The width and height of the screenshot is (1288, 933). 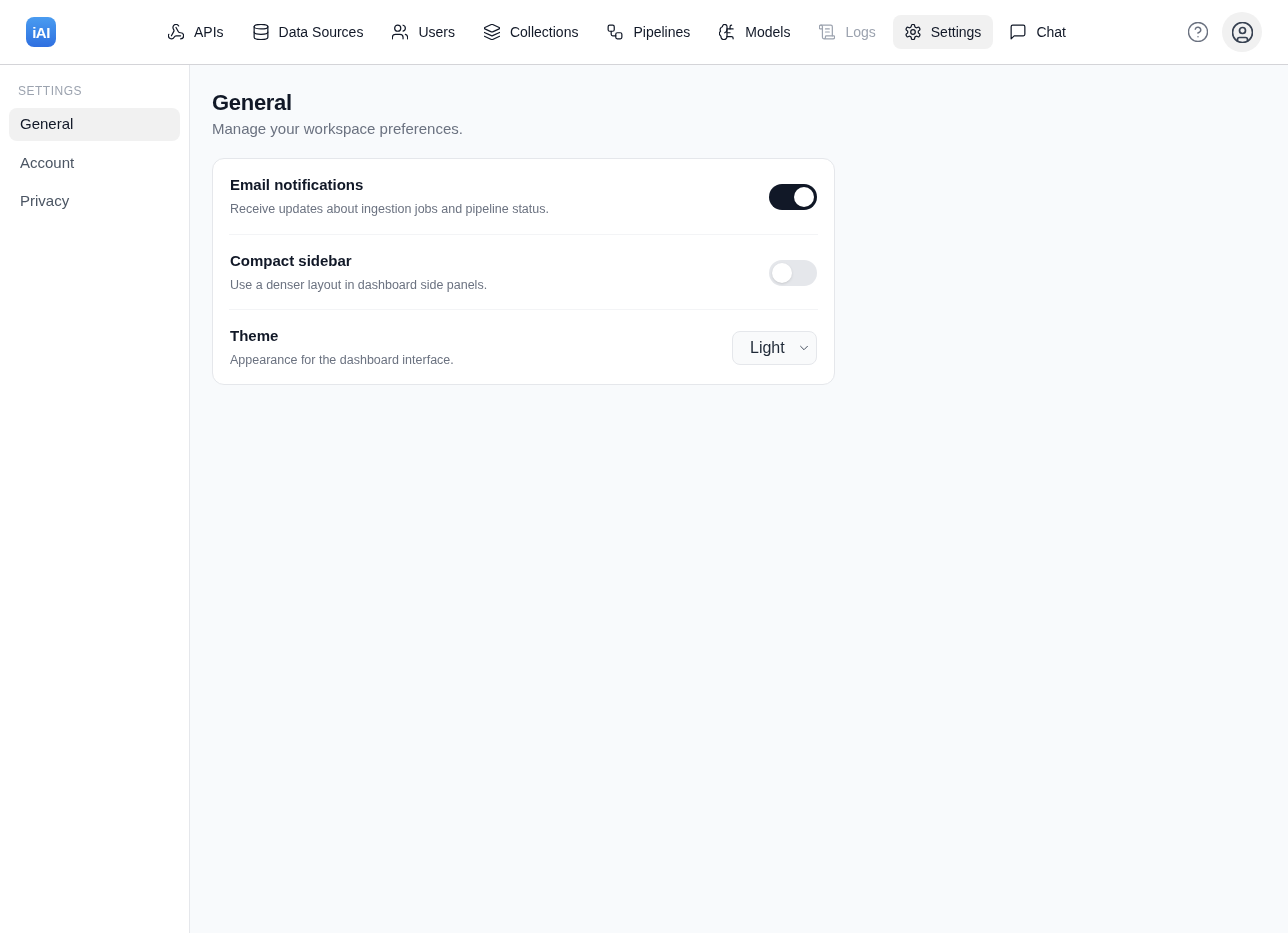 I want to click on profile-button, so click(x=1242, y=32).